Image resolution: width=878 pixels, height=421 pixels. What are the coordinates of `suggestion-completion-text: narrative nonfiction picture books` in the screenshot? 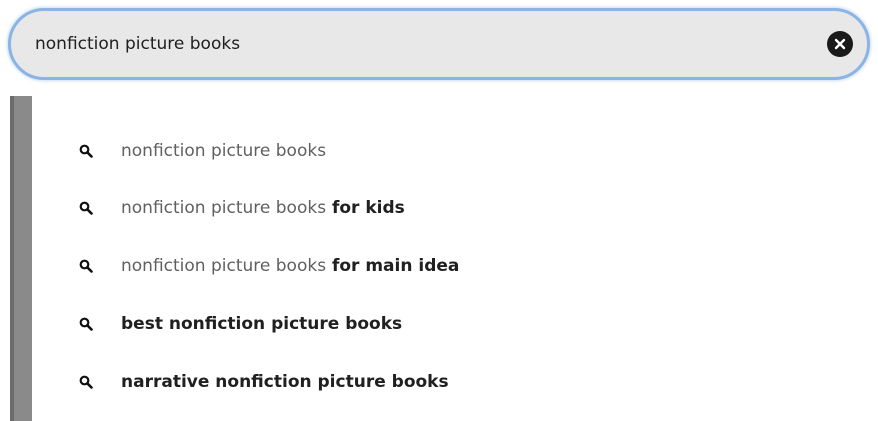 It's located at (285, 382).